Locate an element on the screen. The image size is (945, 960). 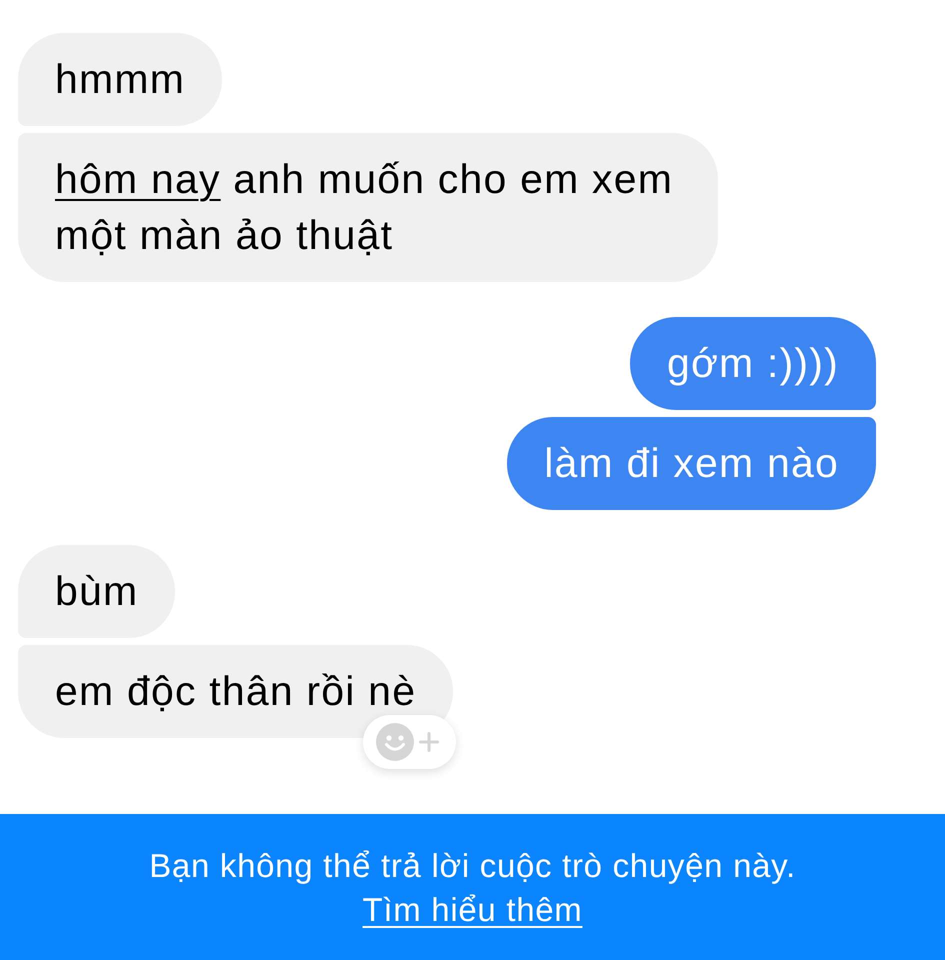
smiley-icon is located at coordinates (395, 742).